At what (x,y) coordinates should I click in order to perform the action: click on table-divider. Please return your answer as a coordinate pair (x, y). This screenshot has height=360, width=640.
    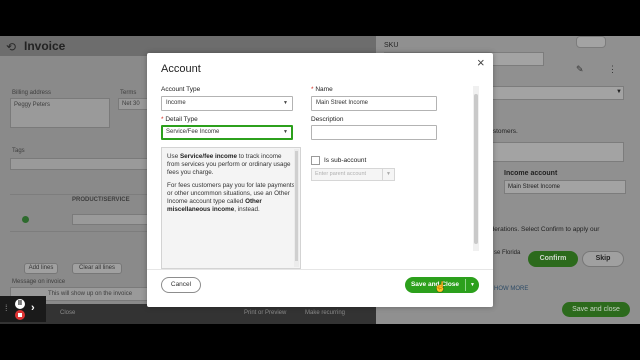
    Looking at the image, I should click on (80, 194).